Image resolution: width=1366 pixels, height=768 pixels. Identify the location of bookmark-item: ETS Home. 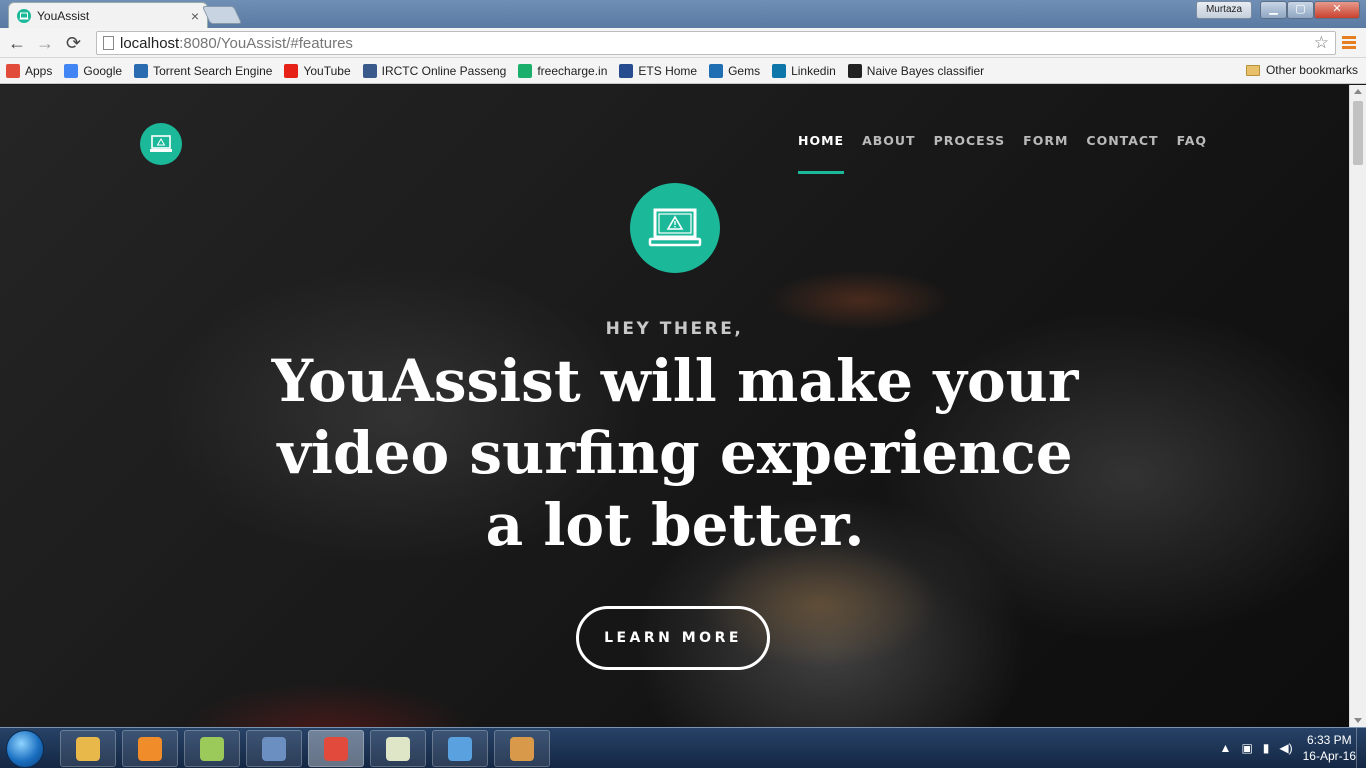
(658, 70).